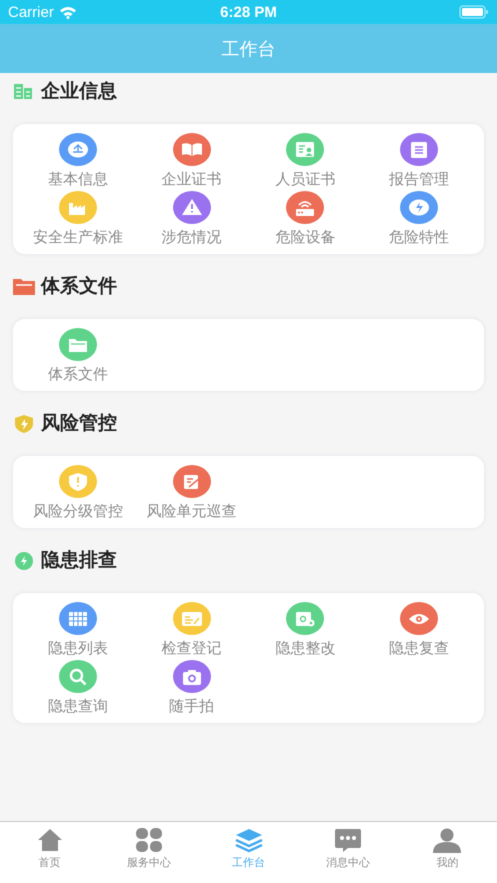 Image resolution: width=497 pixels, height=883 pixels. Describe the element at coordinates (474, 12) in the screenshot. I see `battery-icon` at that location.